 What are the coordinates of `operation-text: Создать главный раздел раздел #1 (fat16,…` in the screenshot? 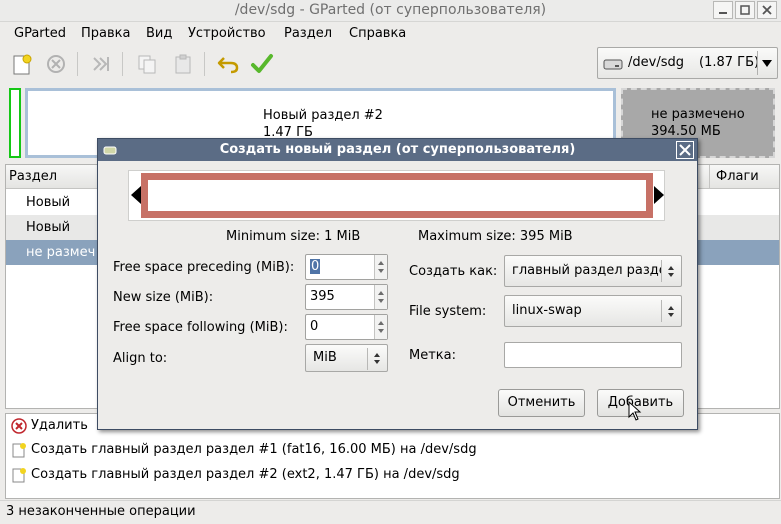 It's located at (254, 449).